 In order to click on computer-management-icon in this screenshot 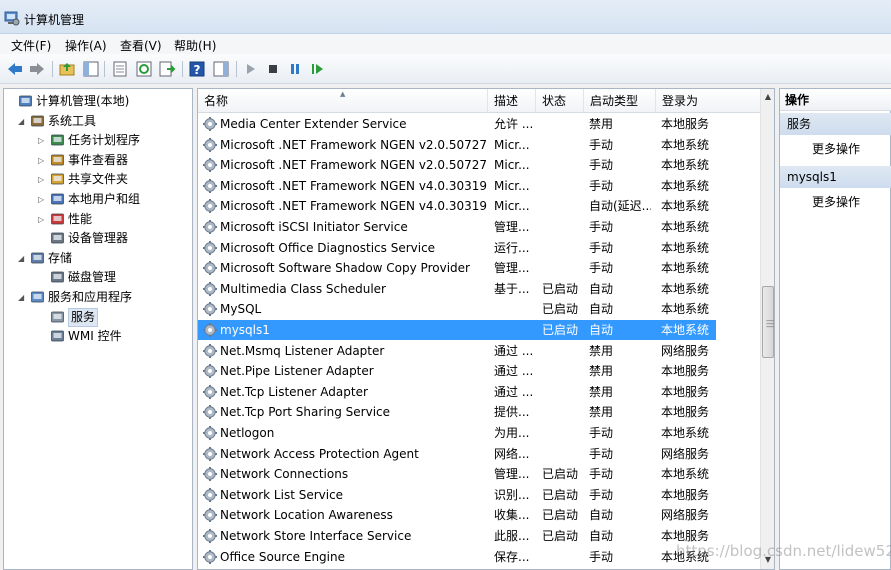, I will do `click(12, 18)`.